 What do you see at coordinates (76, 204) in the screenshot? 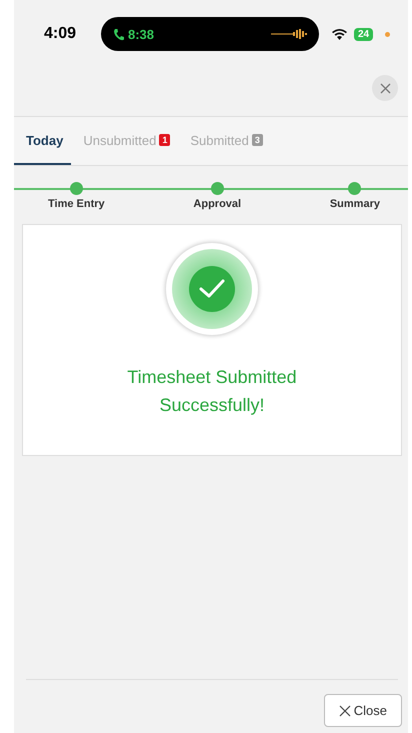
I see `step-label: Time Entry` at bounding box center [76, 204].